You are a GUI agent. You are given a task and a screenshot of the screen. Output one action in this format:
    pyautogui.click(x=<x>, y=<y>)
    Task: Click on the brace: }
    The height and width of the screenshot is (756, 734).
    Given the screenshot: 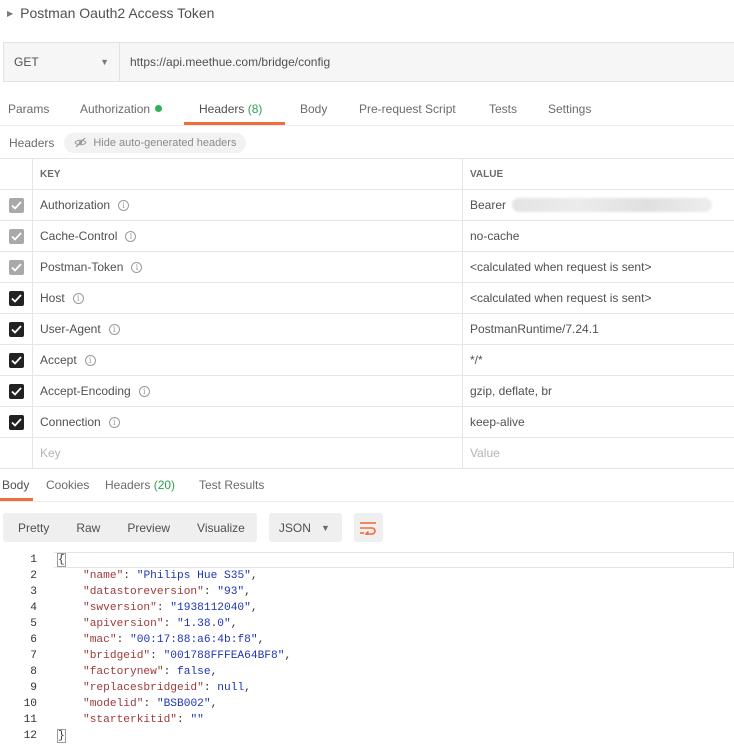 What is the action you would take?
    pyautogui.click(x=61, y=736)
    